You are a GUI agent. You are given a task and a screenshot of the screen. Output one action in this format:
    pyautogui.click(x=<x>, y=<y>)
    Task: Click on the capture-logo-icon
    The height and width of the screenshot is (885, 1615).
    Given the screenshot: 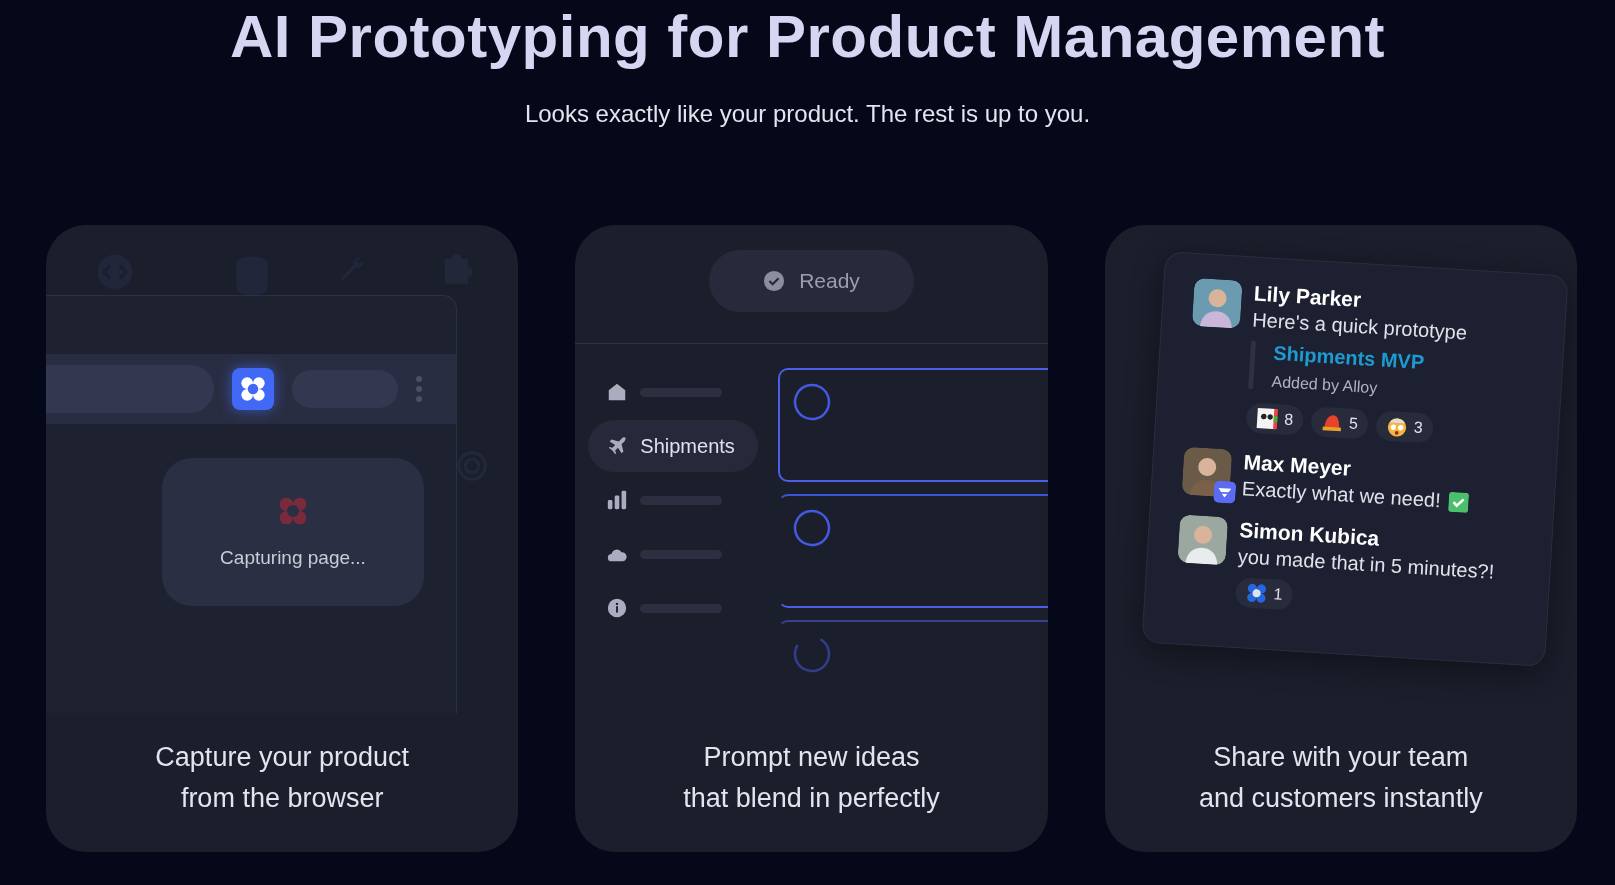 What is the action you would take?
    pyautogui.click(x=293, y=511)
    